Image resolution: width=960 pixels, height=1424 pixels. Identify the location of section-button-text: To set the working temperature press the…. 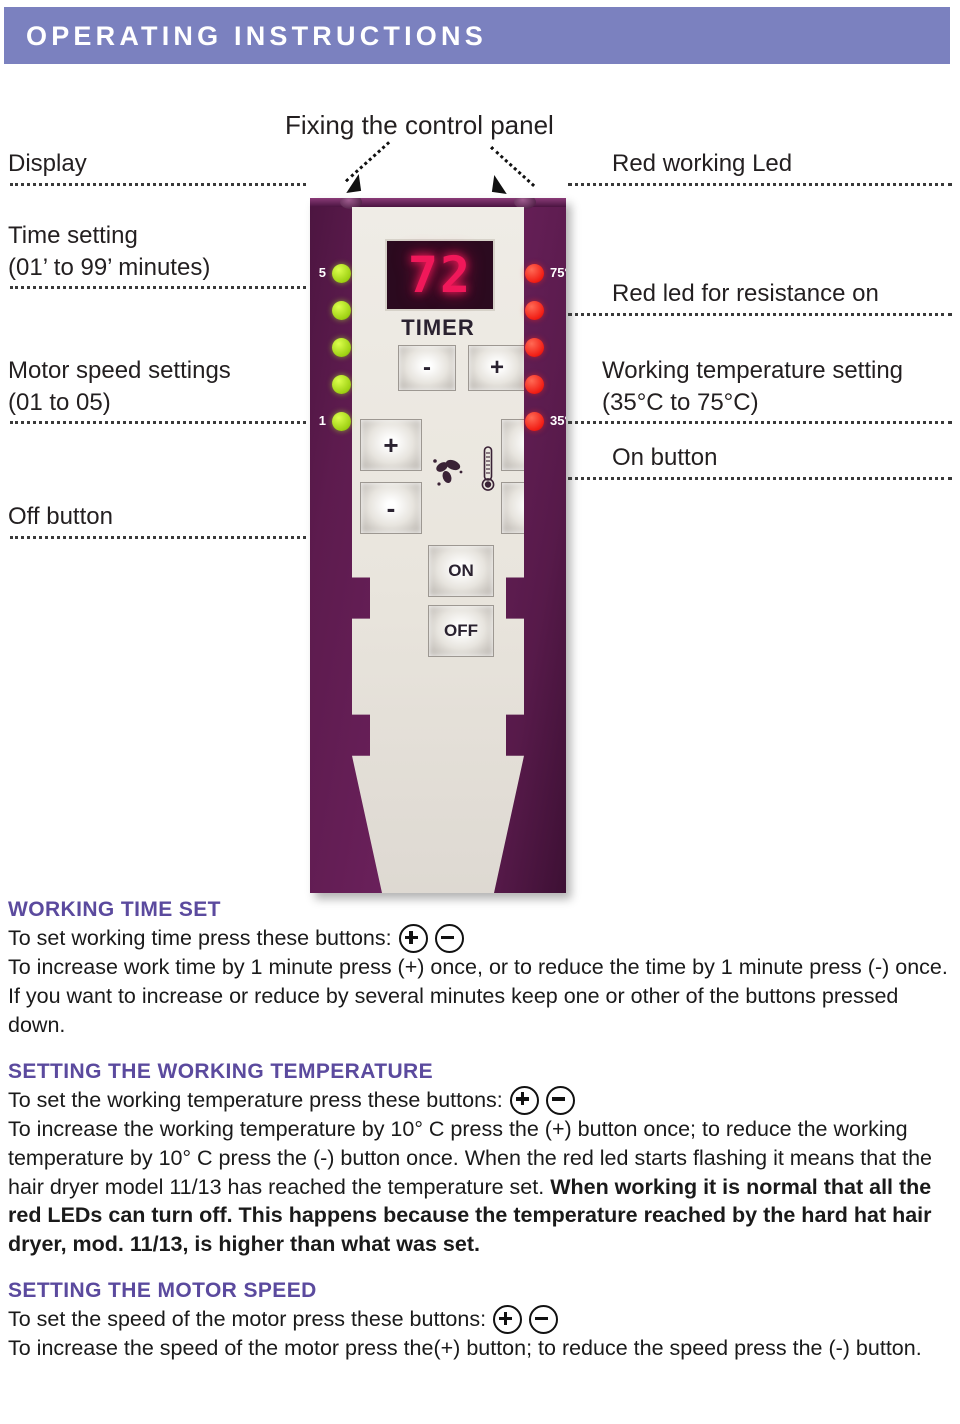
(255, 1099).